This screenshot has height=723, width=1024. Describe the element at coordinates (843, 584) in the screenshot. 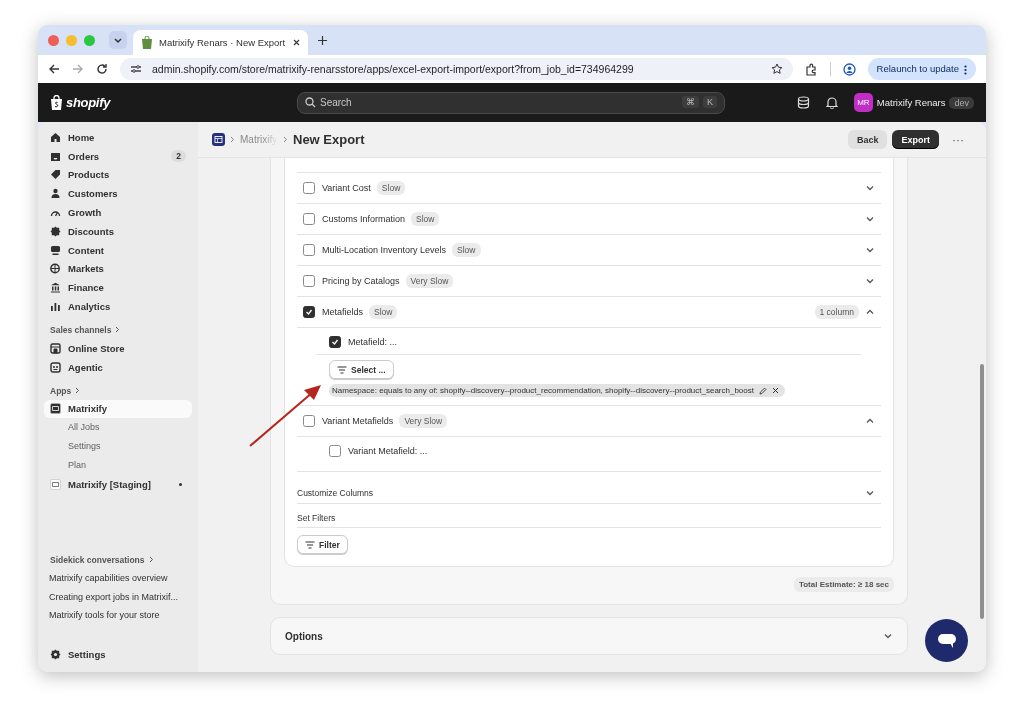

I see `total-estimate-tag: Total Estimate: ≥ 18 sec` at that location.